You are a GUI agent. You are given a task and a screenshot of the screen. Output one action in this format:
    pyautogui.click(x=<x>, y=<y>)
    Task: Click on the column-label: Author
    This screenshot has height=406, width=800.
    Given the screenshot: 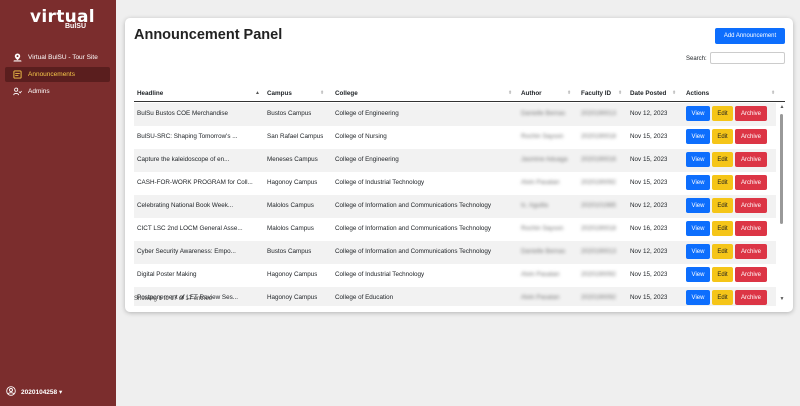 What is the action you would take?
    pyautogui.click(x=531, y=93)
    